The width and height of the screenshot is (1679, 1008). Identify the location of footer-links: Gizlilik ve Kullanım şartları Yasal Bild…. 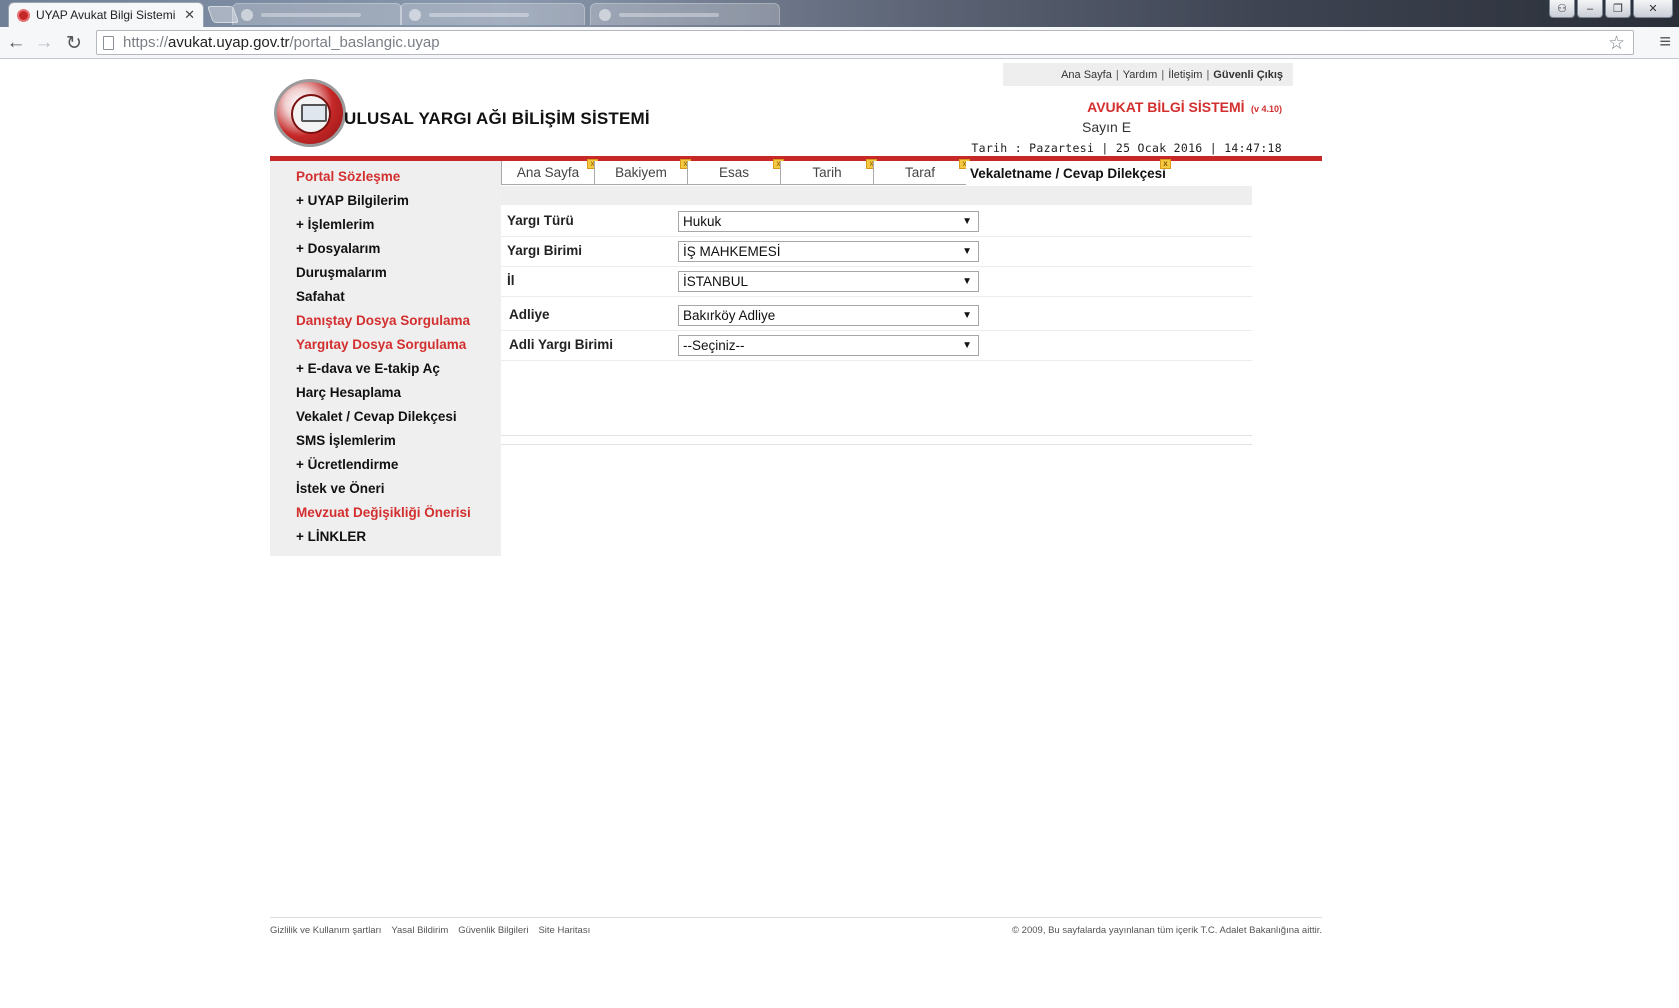
(430, 930).